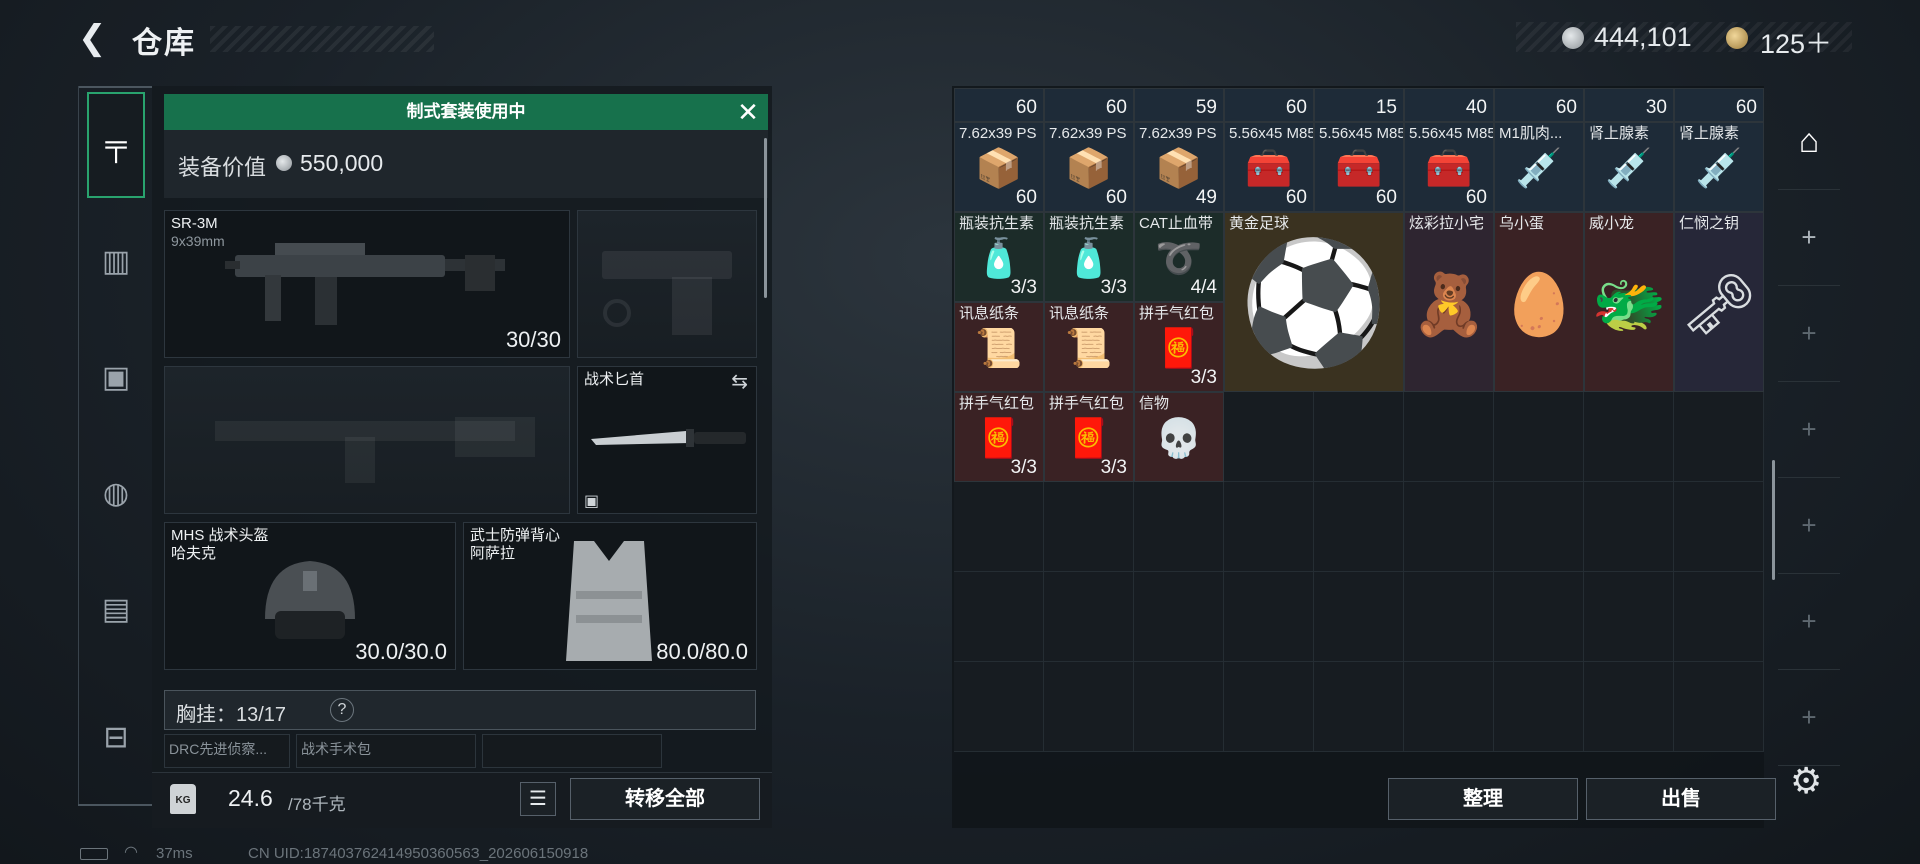  What do you see at coordinates (96, 38) in the screenshot?
I see `back-button: ❮` at bounding box center [96, 38].